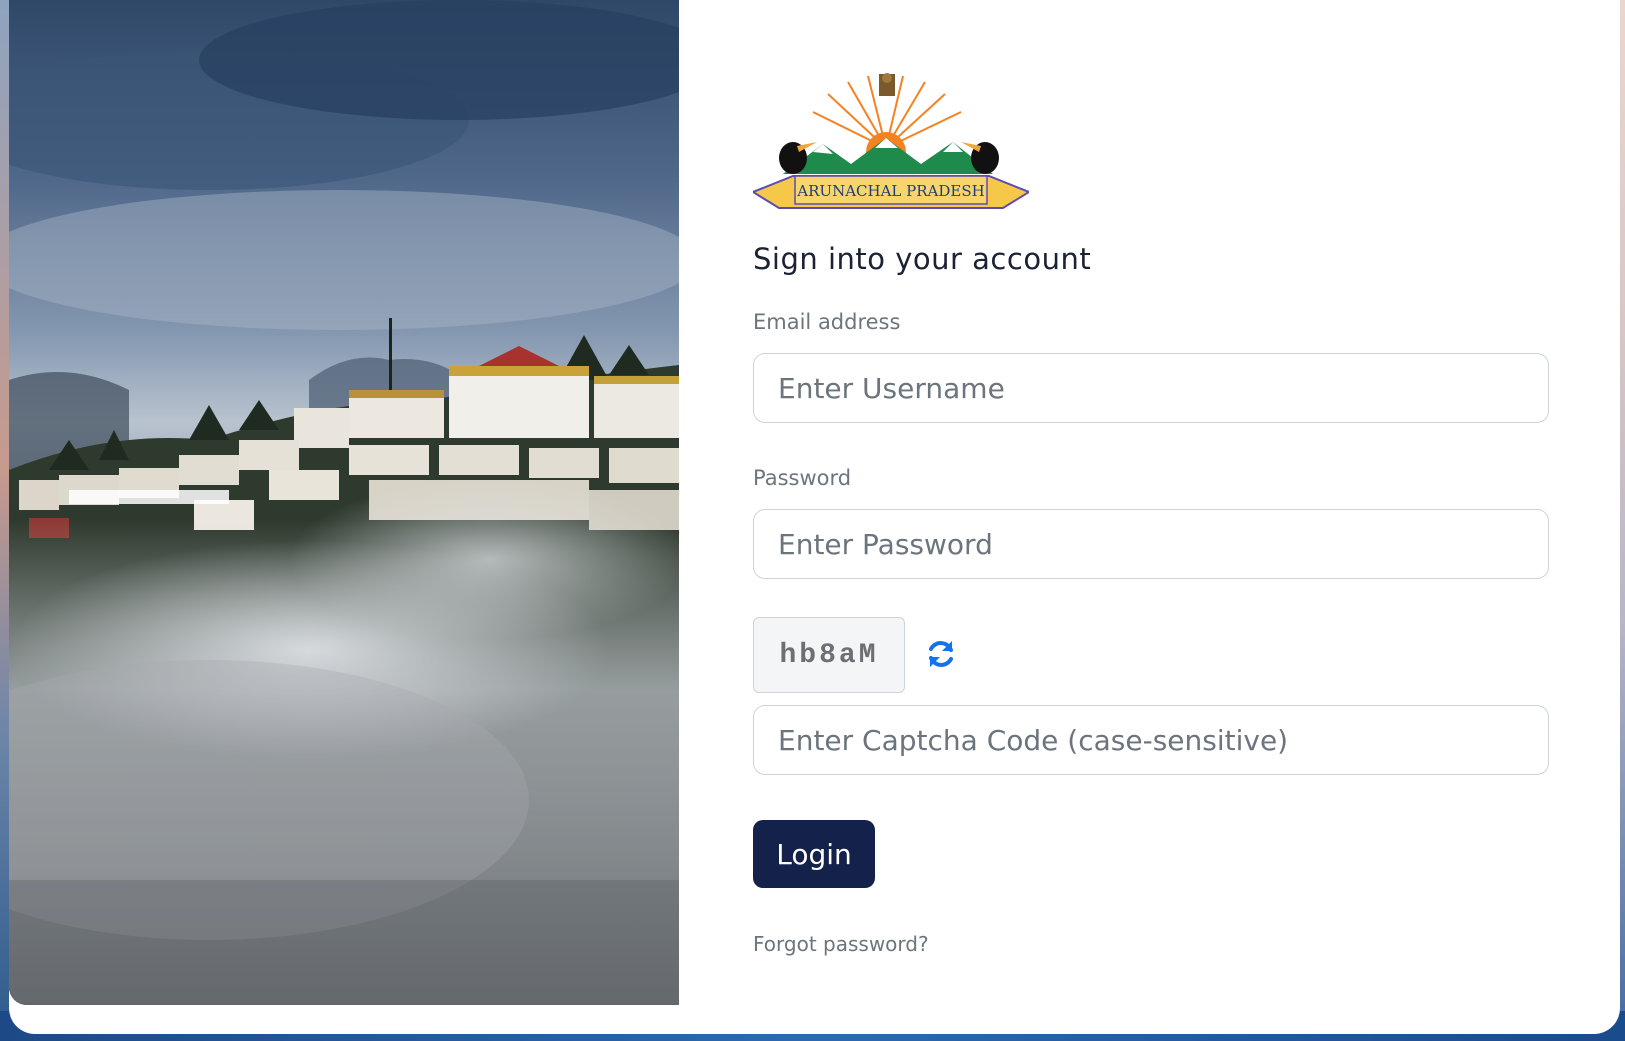 This screenshot has width=1625, height=1041. I want to click on arunachal-pradesh-logo: ARUNACHAL PRADESH, so click(891, 145).